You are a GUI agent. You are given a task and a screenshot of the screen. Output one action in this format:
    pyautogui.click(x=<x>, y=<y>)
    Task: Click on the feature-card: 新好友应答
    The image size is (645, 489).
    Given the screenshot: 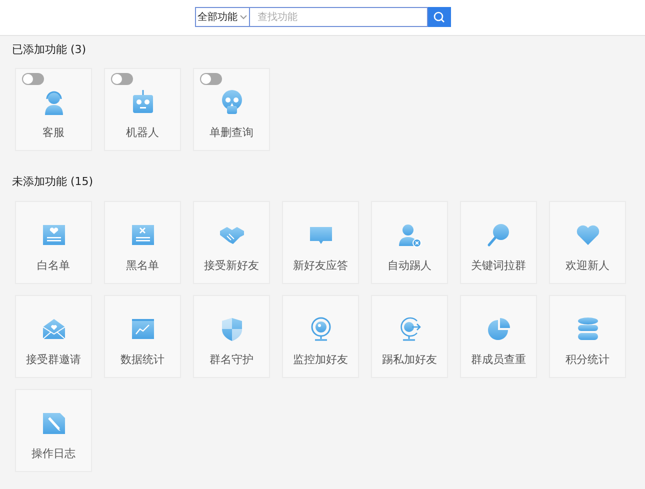 What is the action you would take?
    pyautogui.click(x=320, y=242)
    